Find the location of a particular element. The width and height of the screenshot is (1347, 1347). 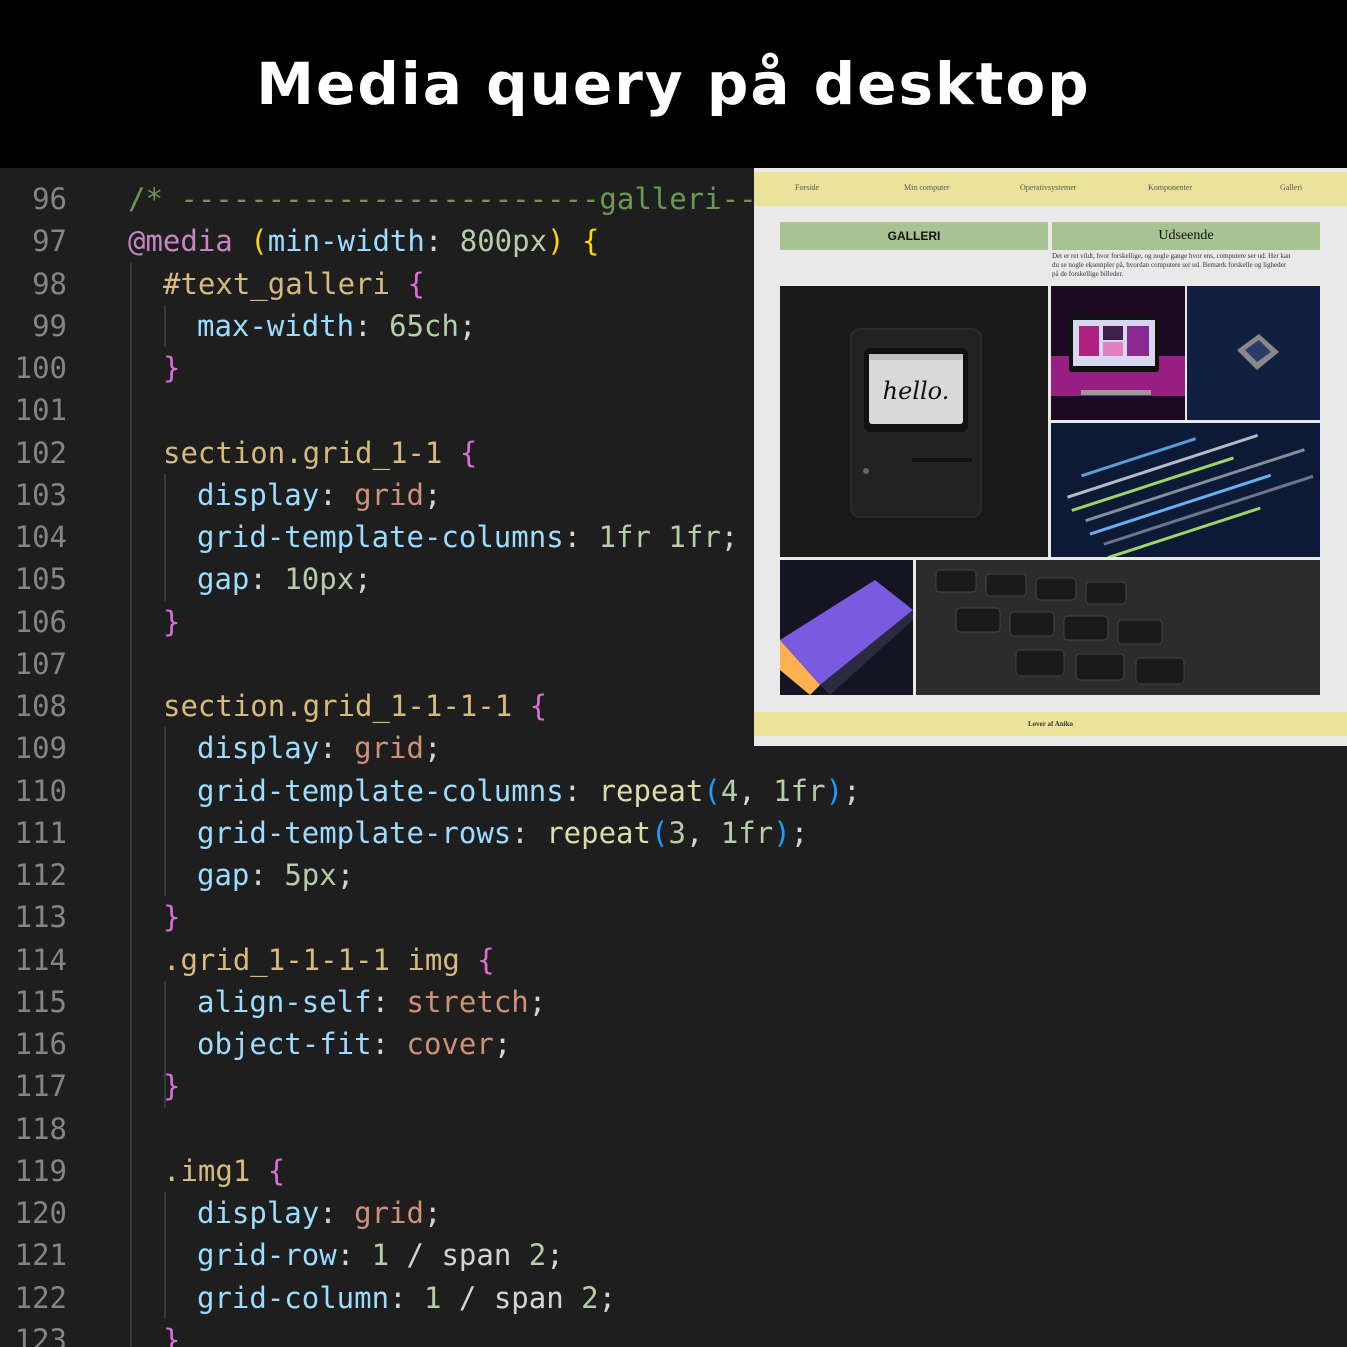

line-number: 104 is located at coordinates (40, 537).